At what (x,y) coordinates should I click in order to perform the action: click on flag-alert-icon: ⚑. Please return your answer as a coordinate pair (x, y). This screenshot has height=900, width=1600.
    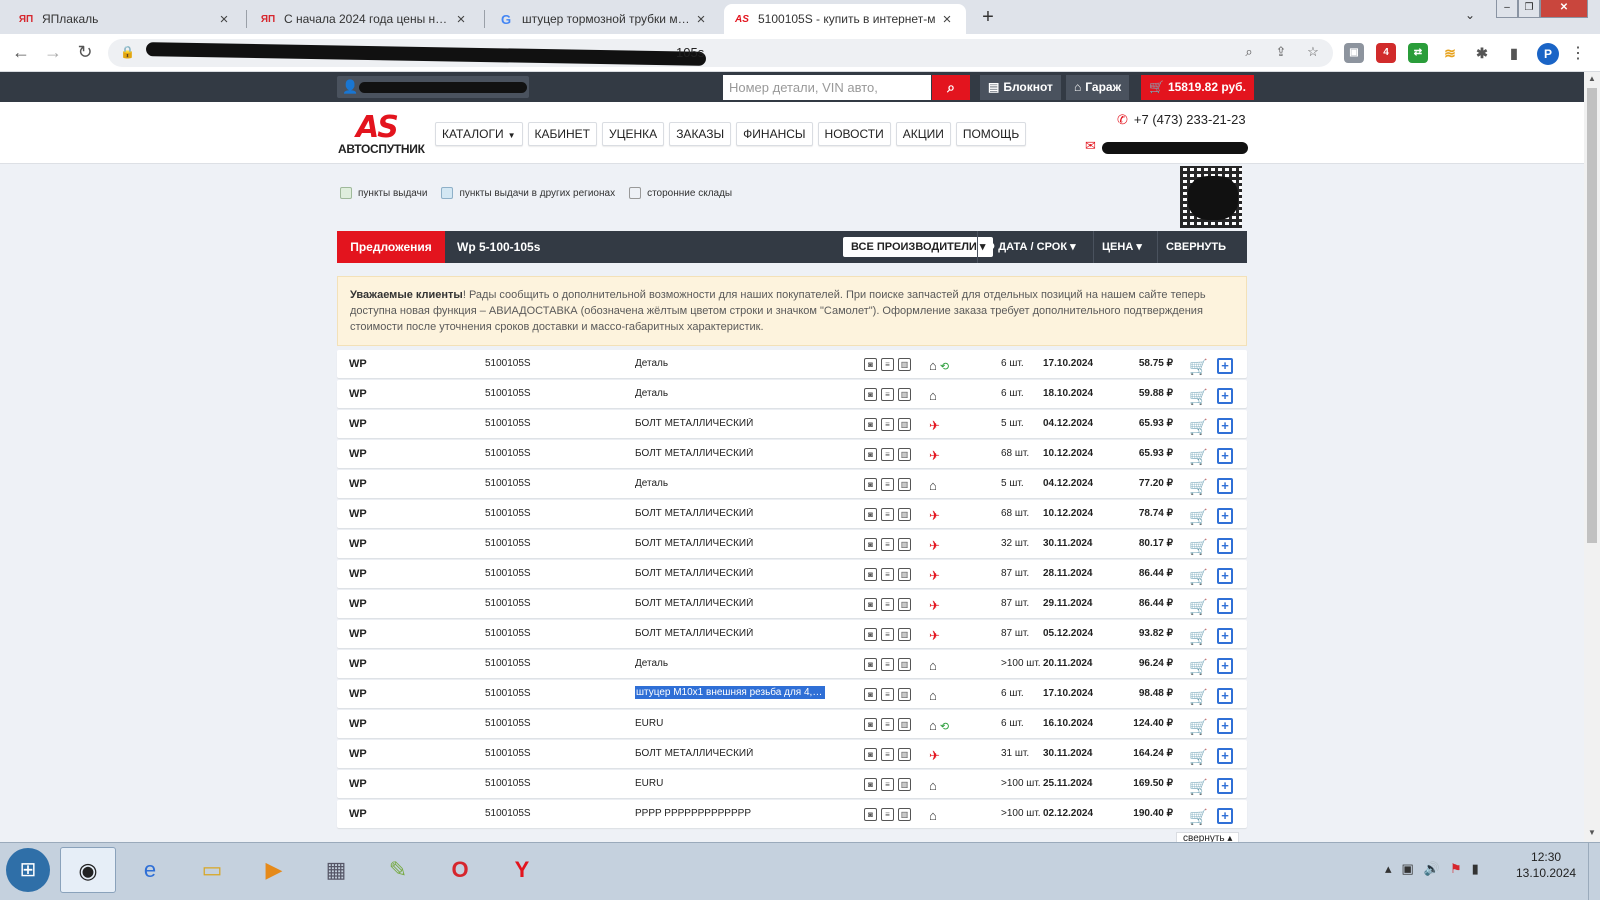
    Looking at the image, I should click on (1456, 869).